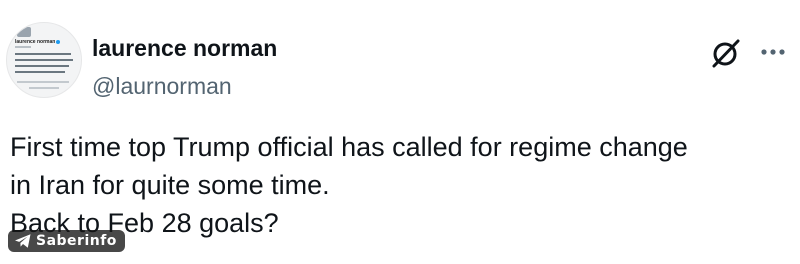 This screenshot has height=264, width=800. What do you see at coordinates (23, 241) in the screenshot?
I see `telegram-icon` at bounding box center [23, 241].